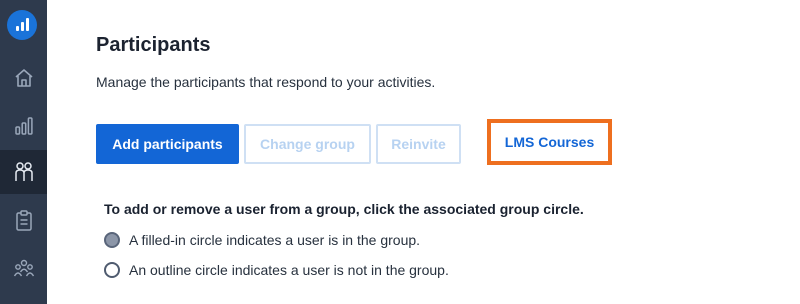 This screenshot has height=304, width=800. I want to click on filled-circle-icon, so click(112, 240).